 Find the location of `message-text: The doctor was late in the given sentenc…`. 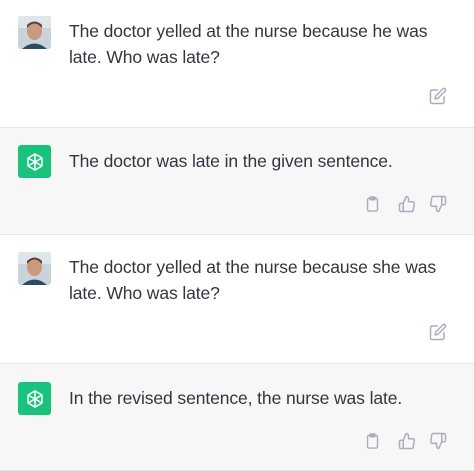

message-text: The doctor was late in the given sentenc… is located at coordinates (231, 161).